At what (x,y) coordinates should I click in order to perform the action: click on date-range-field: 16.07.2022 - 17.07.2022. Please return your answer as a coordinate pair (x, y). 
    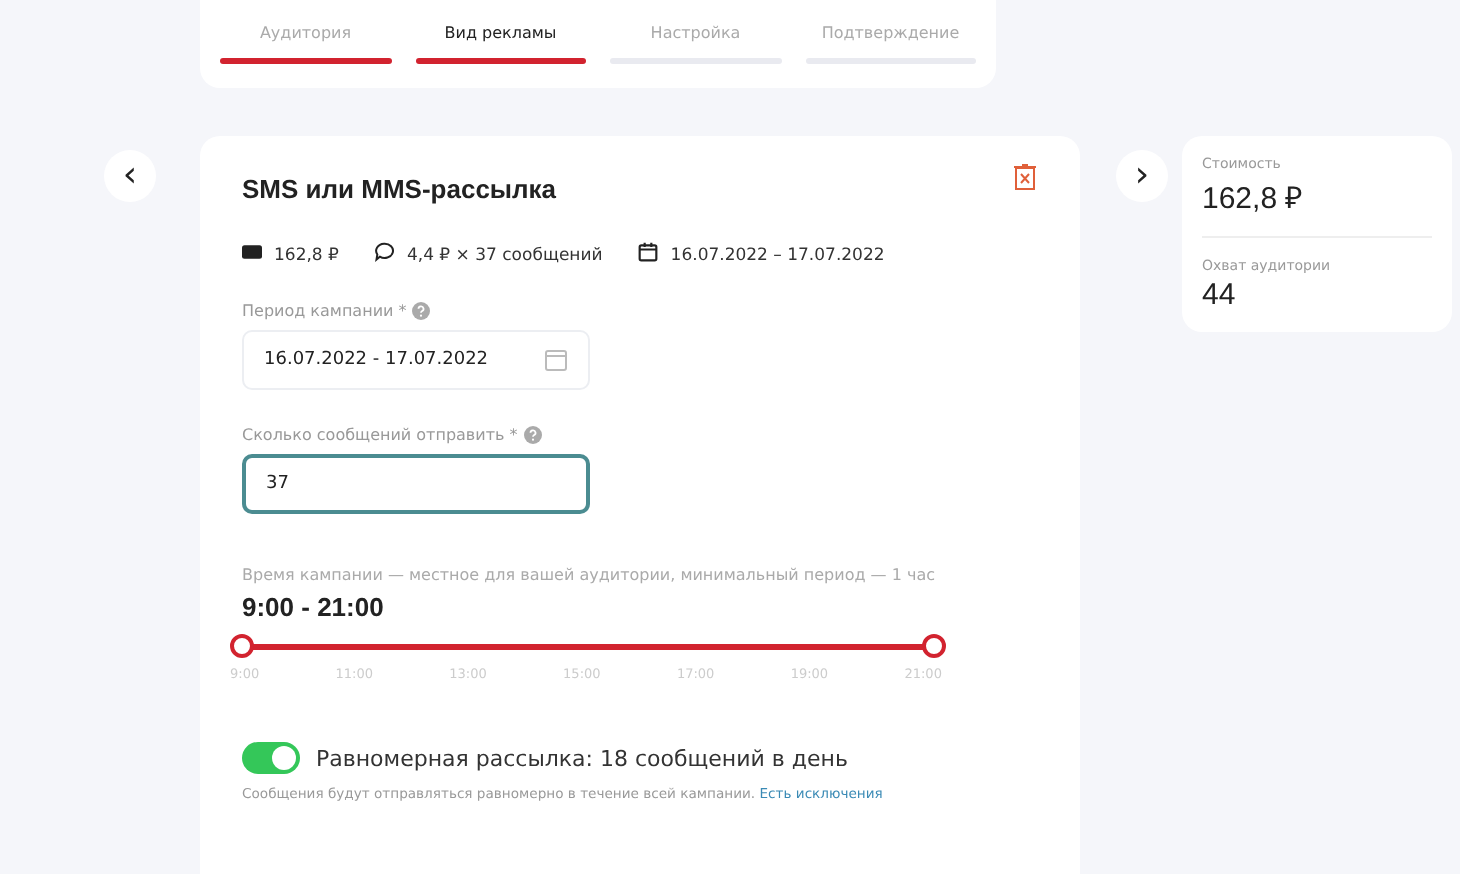
    Looking at the image, I should click on (416, 360).